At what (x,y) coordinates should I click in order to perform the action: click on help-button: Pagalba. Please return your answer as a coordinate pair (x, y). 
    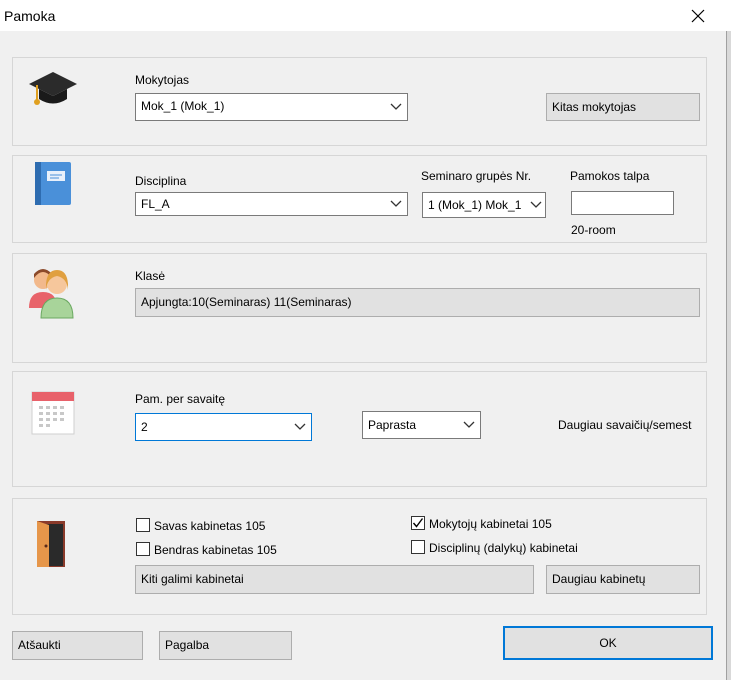
    Looking at the image, I should click on (225, 645).